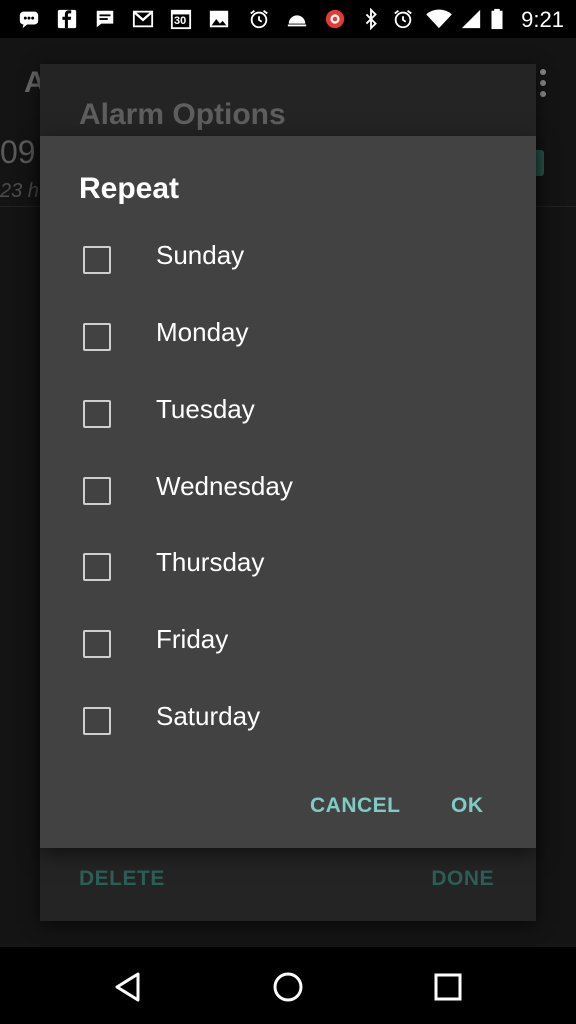  I want to click on alarm-time: 09, so click(18, 152).